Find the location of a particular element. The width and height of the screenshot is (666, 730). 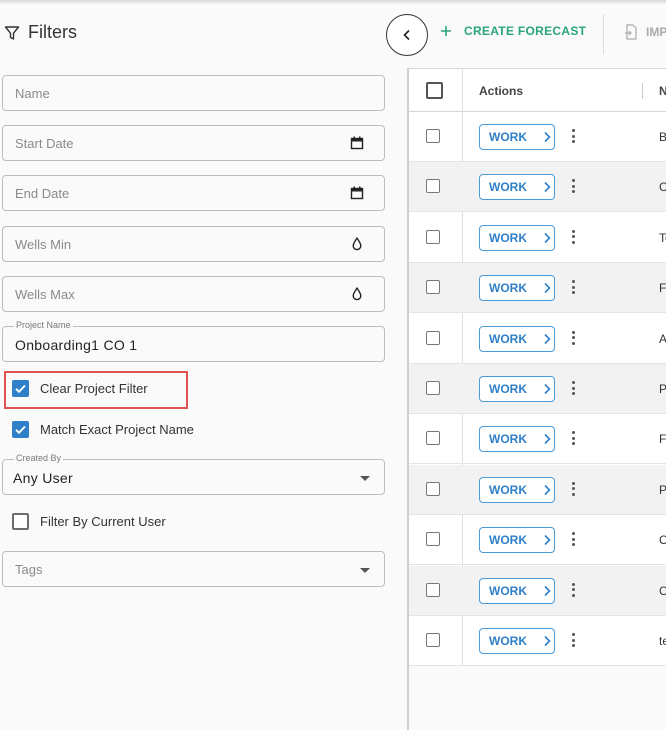

match-exact-row: Match Exact Project Name is located at coordinates (103, 429).